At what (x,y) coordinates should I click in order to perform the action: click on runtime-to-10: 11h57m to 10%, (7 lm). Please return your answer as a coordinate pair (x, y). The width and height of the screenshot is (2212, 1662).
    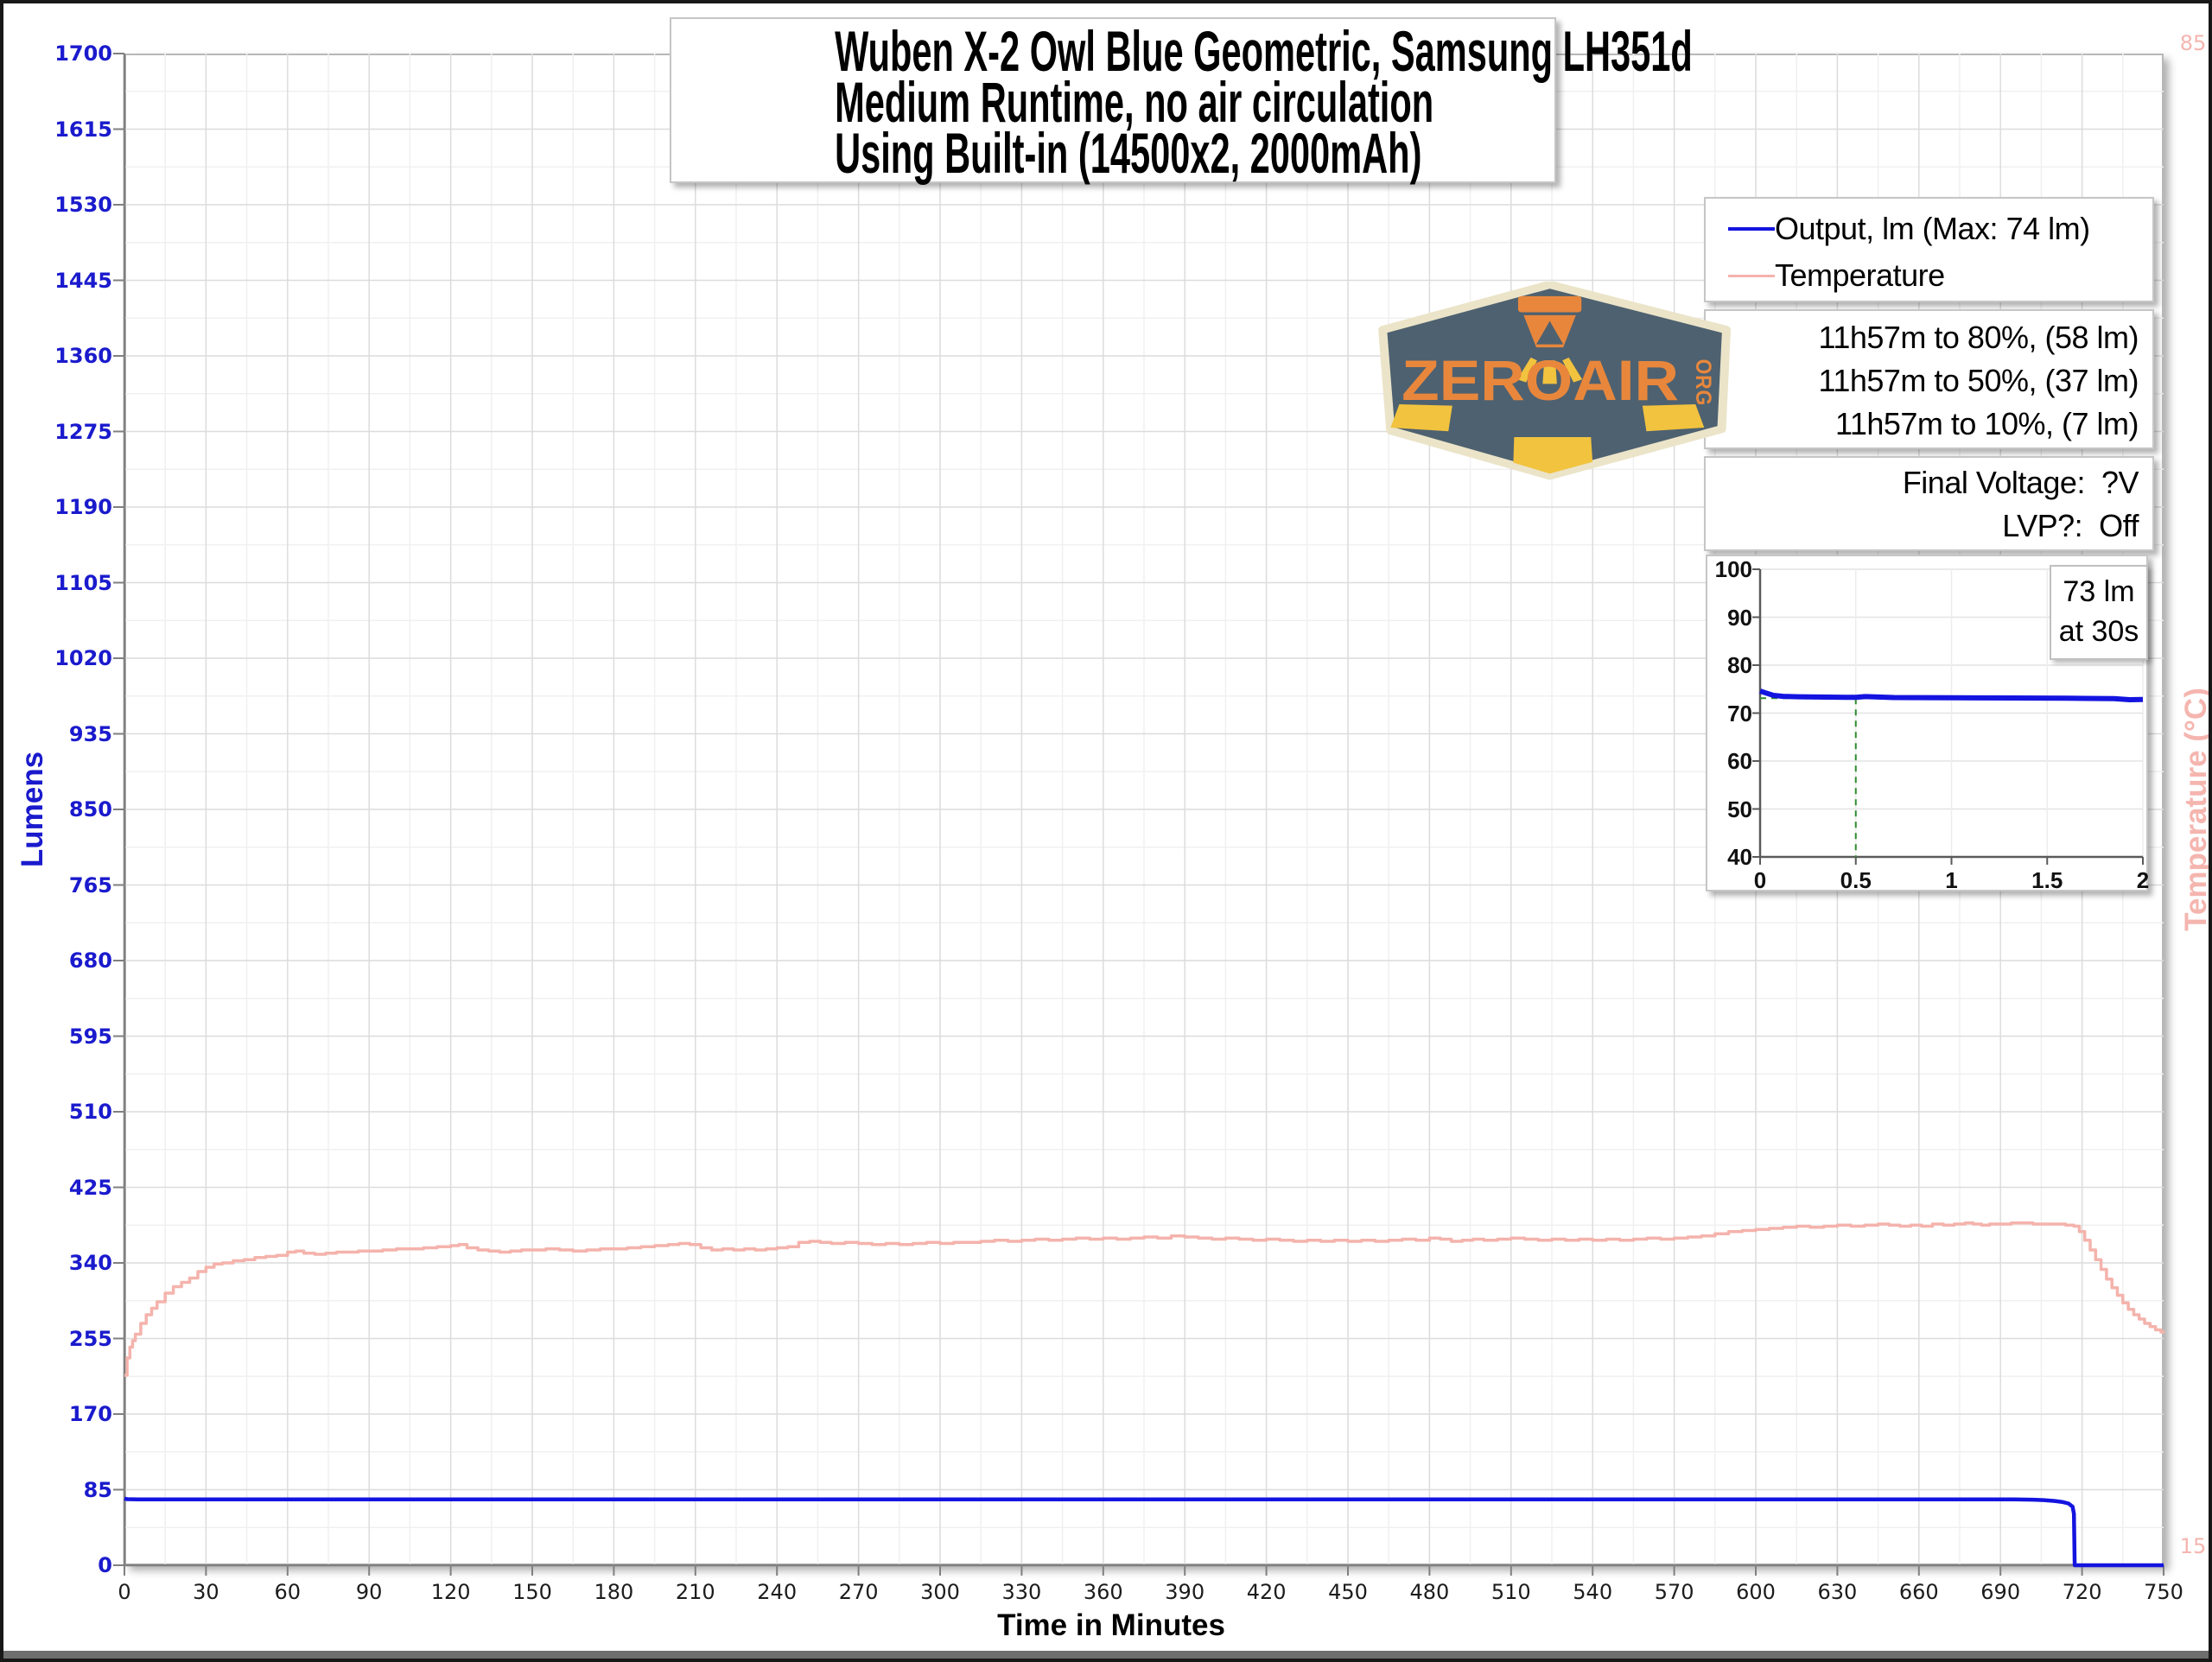
    Looking at the image, I should click on (1987, 423).